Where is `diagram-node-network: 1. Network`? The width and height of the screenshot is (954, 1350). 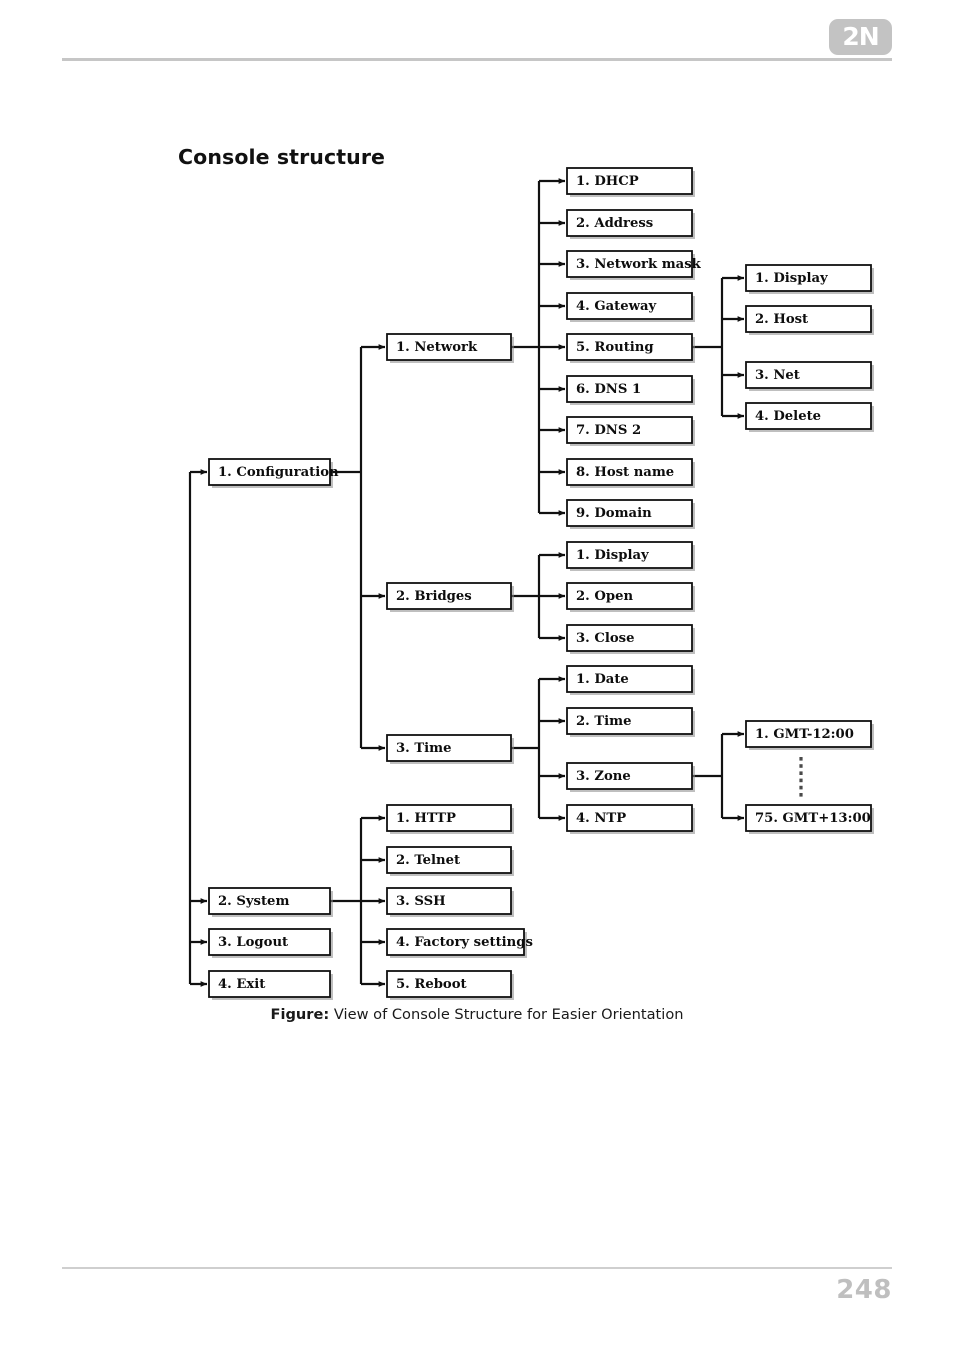
diagram-node-network: 1. Network is located at coordinates (450, 348).